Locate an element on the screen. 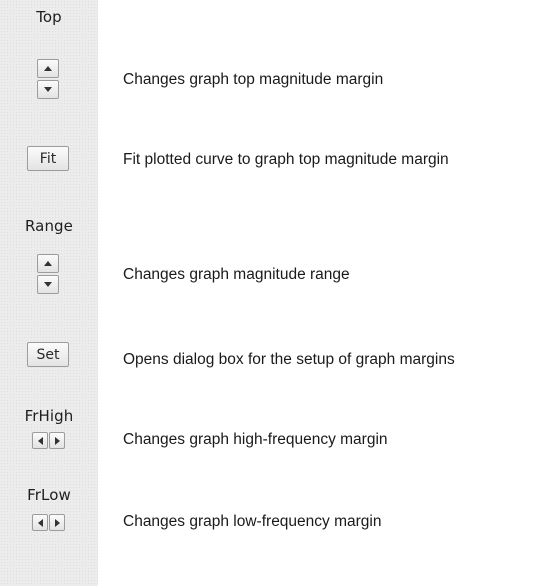 The height and width of the screenshot is (586, 556). frhigh-right-button is located at coordinates (57, 440).